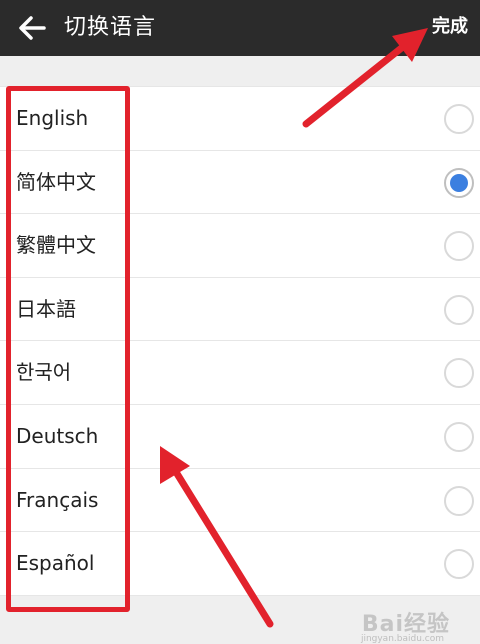 The width and height of the screenshot is (480, 644). Describe the element at coordinates (402, 639) in the screenshot. I see `watermark-url: jingyan.baidu.com` at that location.